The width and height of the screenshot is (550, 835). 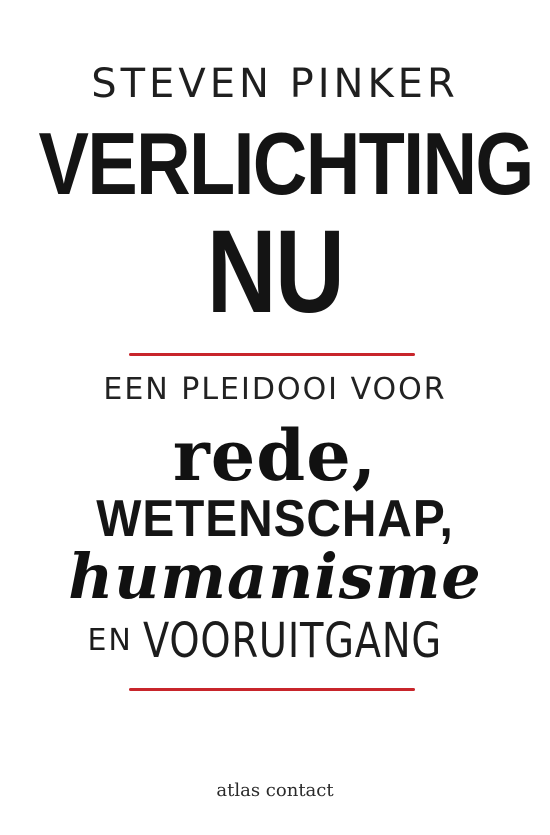 I want to click on keyword-vooruitgang: VOORUITGANG, so click(x=292, y=640).